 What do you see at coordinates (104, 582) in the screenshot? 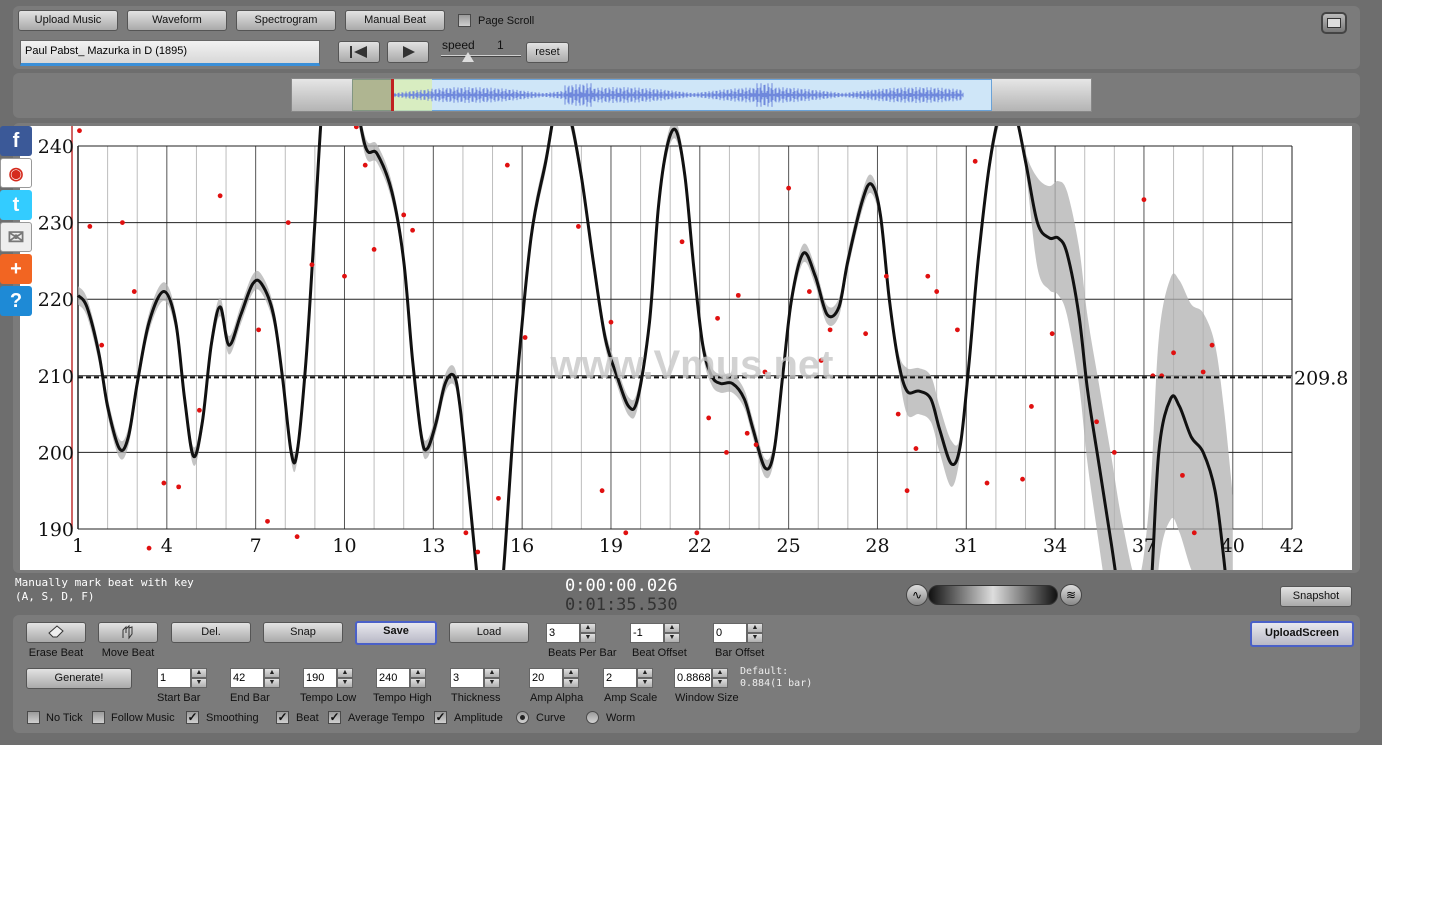
I see `hint-line-1: Manually mark beat with key` at bounding box center [104, 582].